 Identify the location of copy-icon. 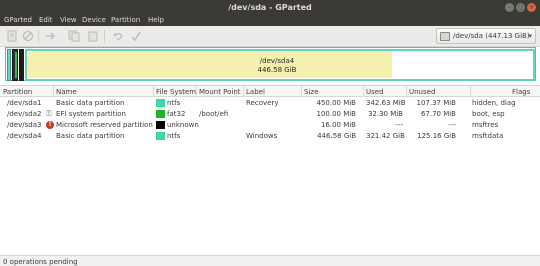
(74, 36).